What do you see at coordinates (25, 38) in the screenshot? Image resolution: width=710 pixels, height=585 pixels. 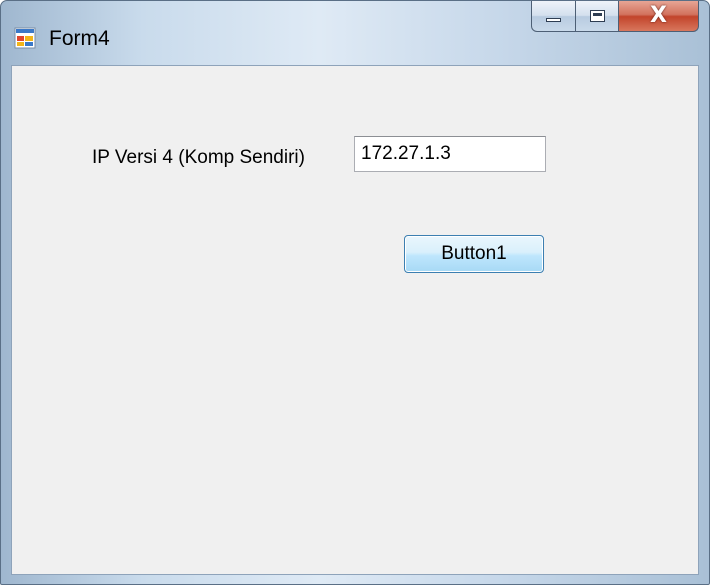 I see `app-icon` at bounding box center [25, 38].